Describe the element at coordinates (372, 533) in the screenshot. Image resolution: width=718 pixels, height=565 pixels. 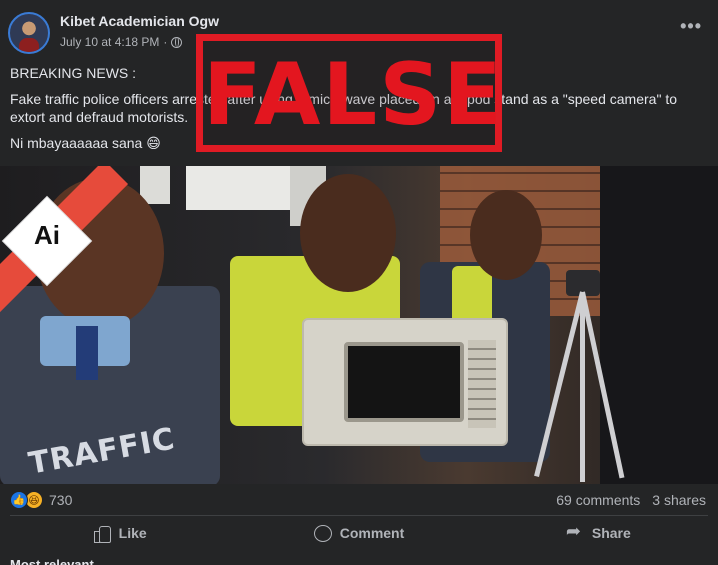
I see `comment-label: Comment` at that location.